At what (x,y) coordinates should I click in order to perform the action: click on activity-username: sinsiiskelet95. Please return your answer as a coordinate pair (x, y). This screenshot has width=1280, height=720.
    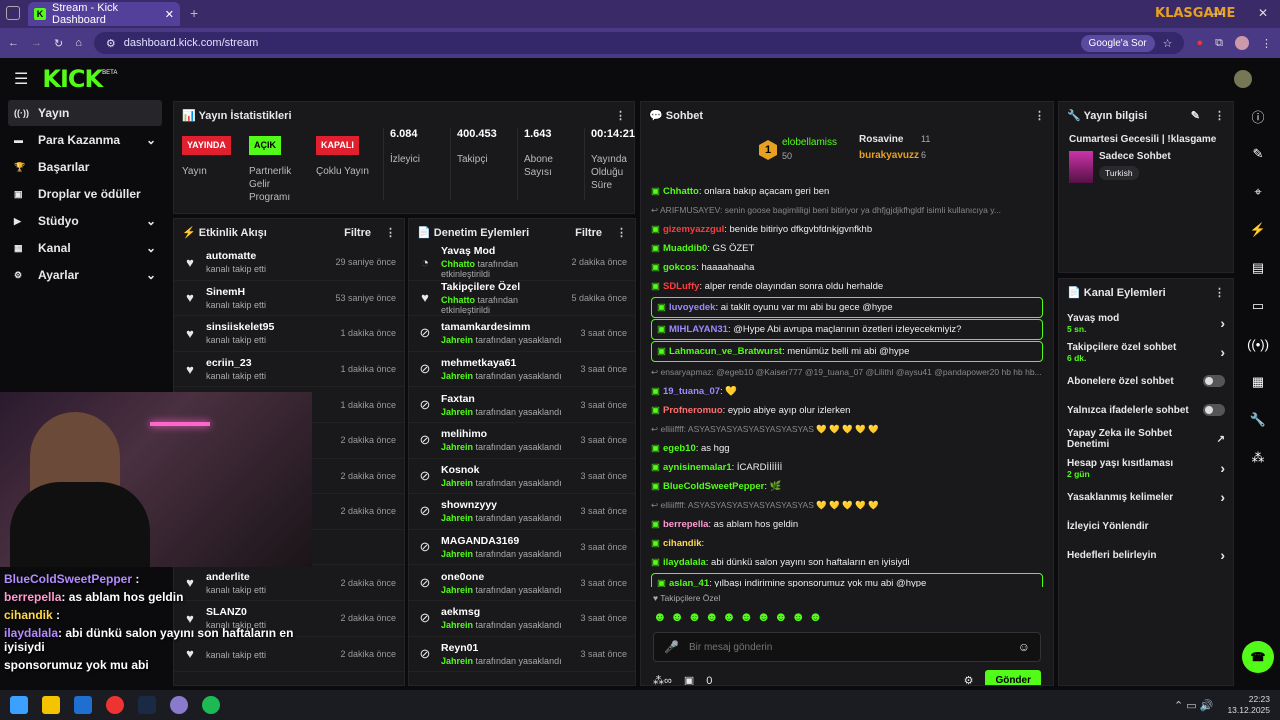
    Looking at the image, I should click on (269, 327).